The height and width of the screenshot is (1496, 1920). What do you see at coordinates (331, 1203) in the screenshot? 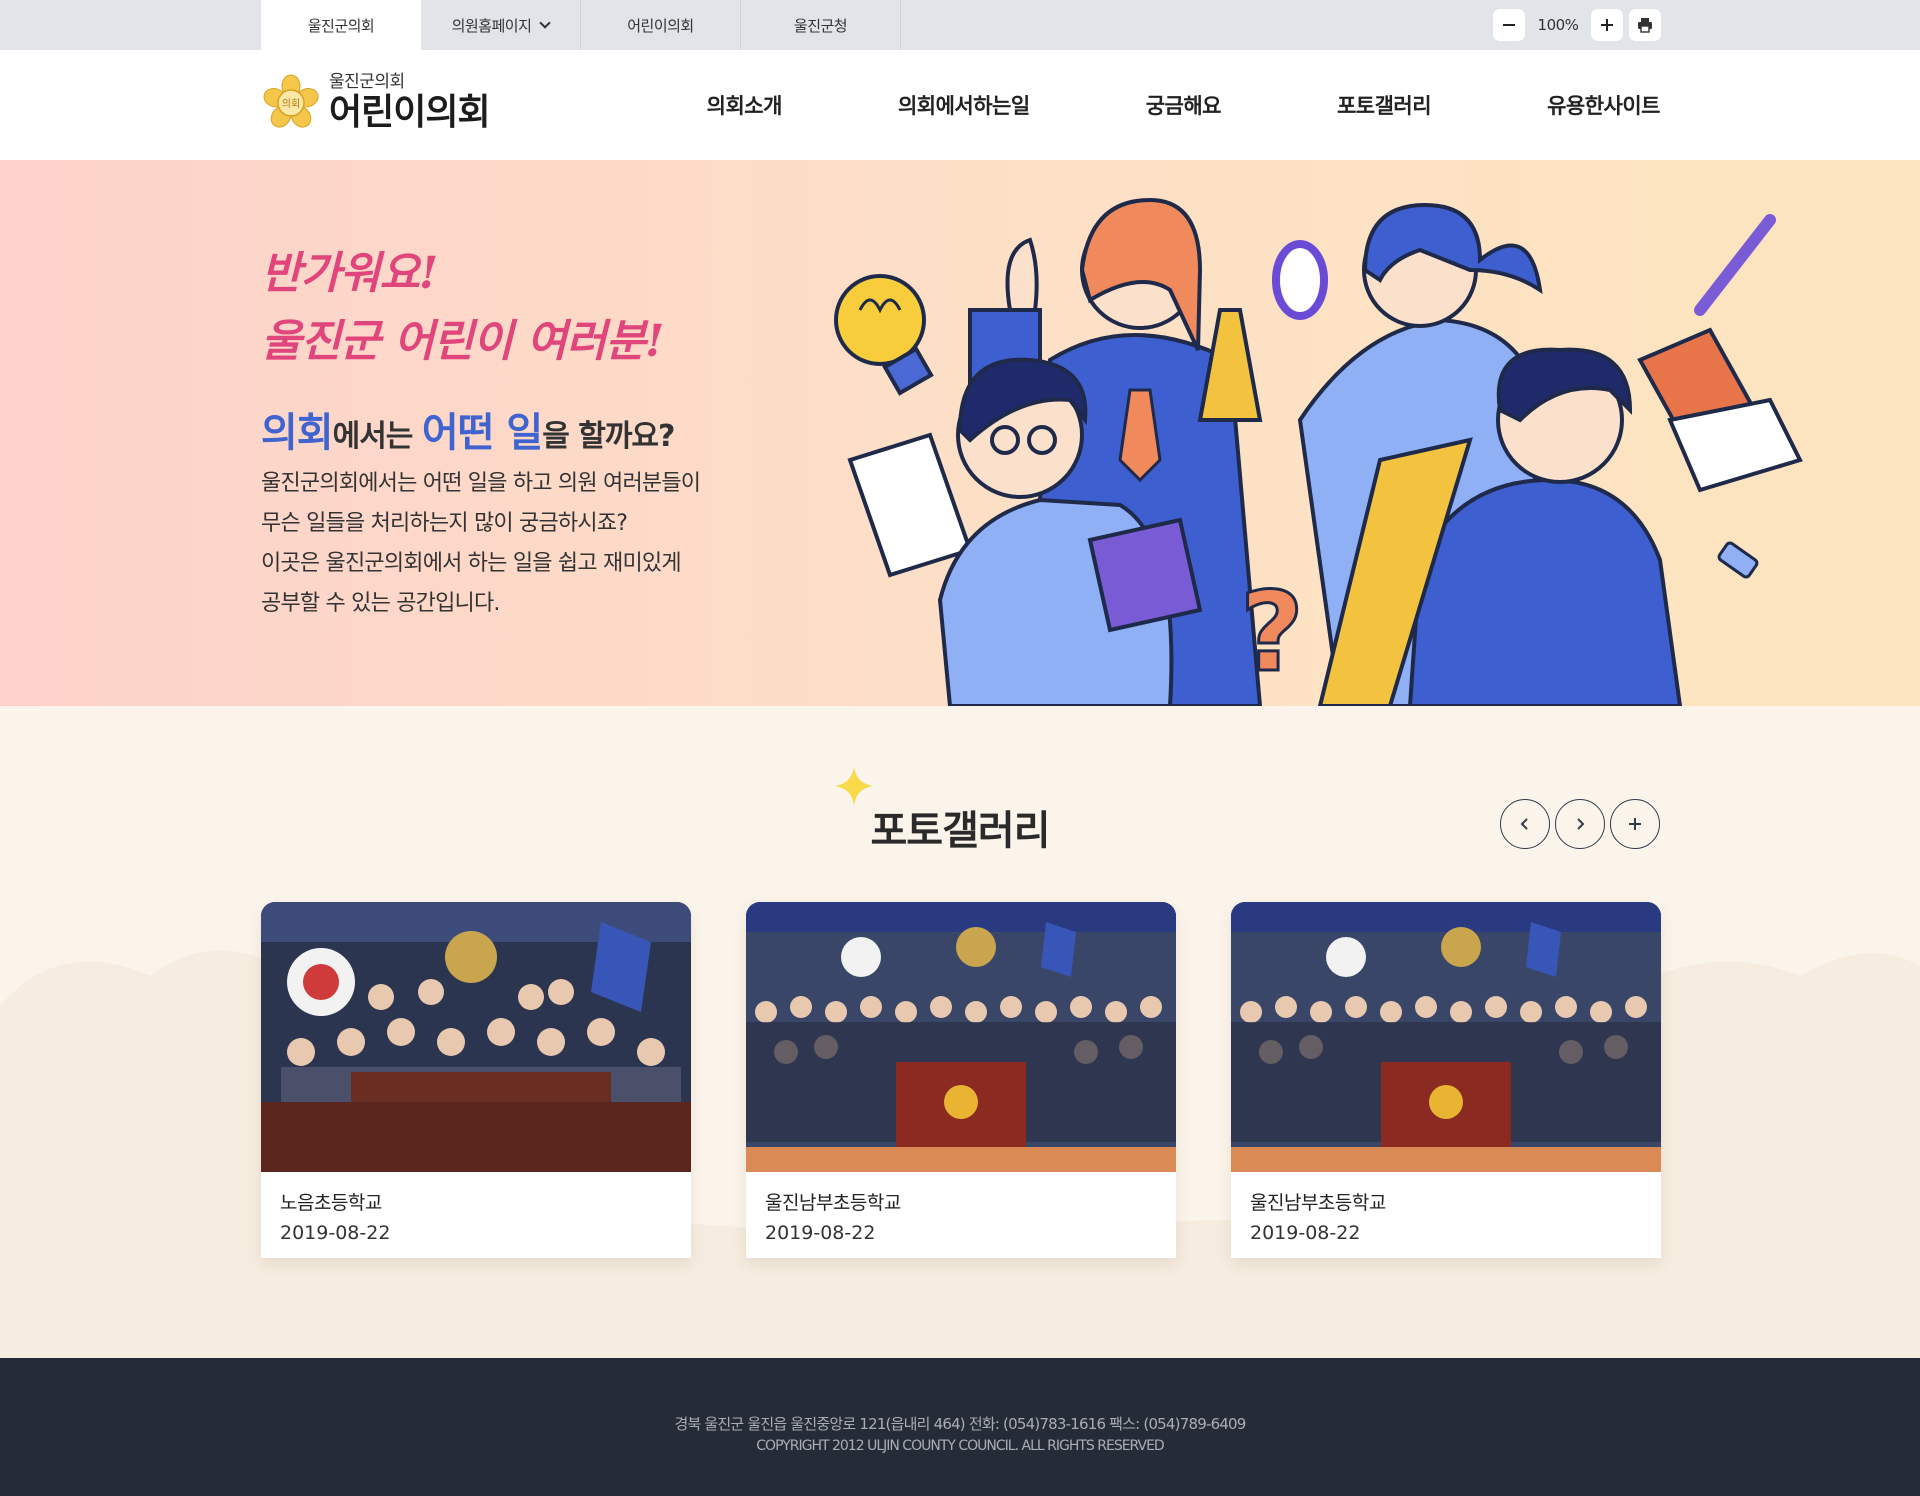
I see `card-title: 노음초등학교` at bounding box center [331, 1203].